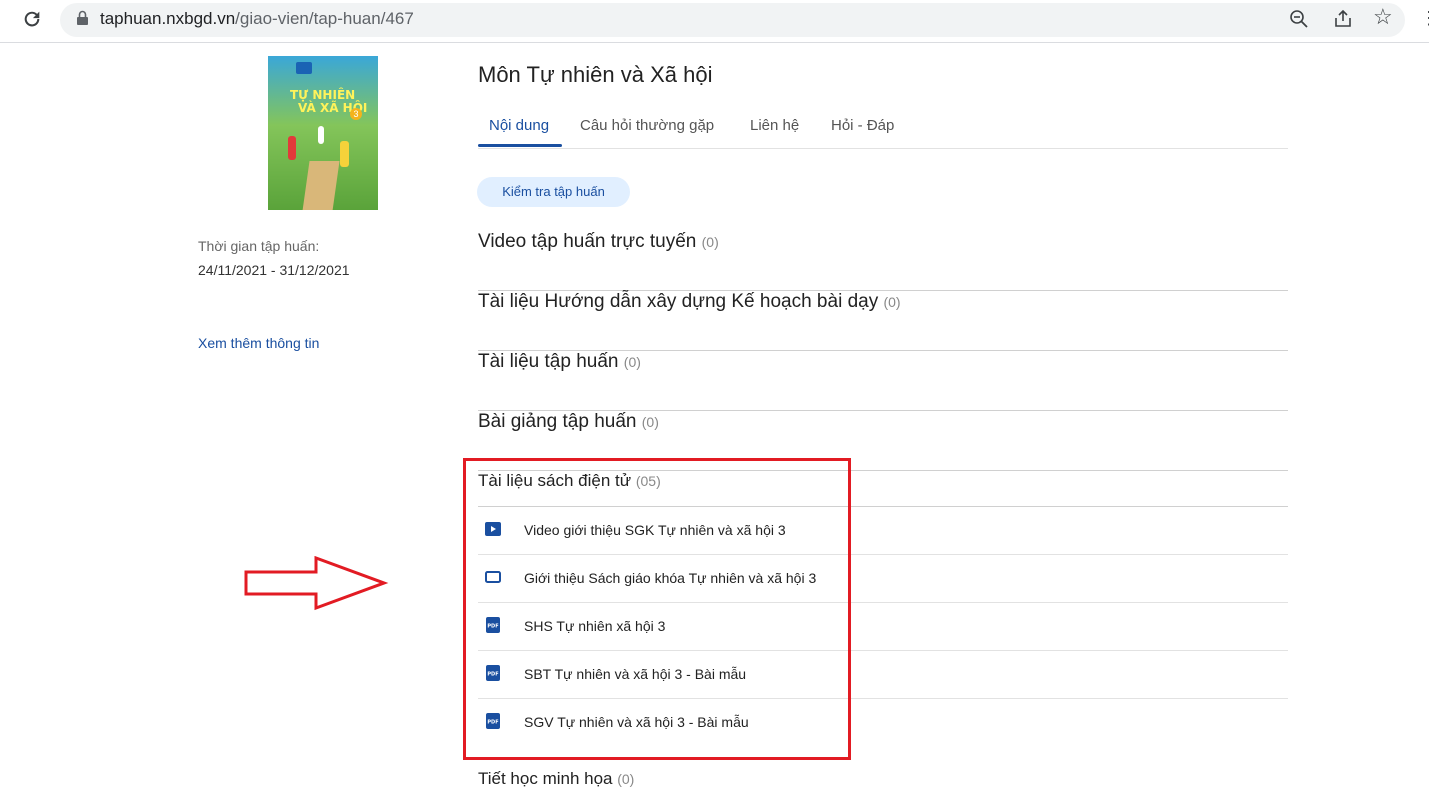  What do you see at coordinates (553, 192) in the screenshot?
I see `check-training-button: Kiểm tra tập huấn` at bounding box center [553, 192].